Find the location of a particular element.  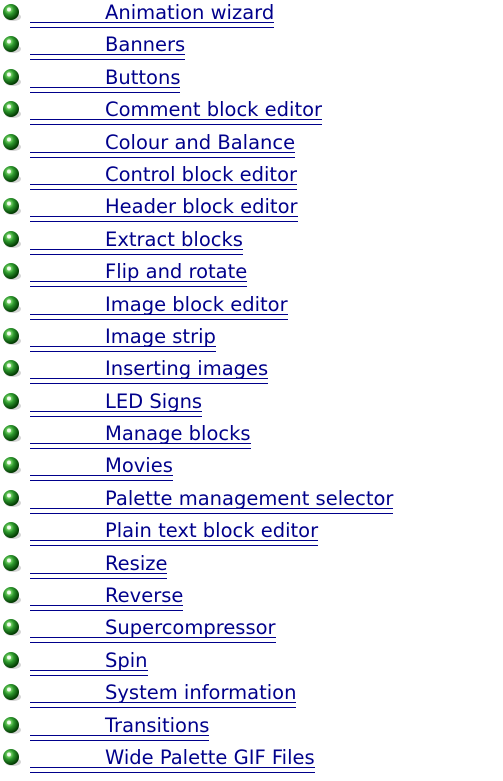

topic-link-system-information: System information is located at coordinates (163, 695).